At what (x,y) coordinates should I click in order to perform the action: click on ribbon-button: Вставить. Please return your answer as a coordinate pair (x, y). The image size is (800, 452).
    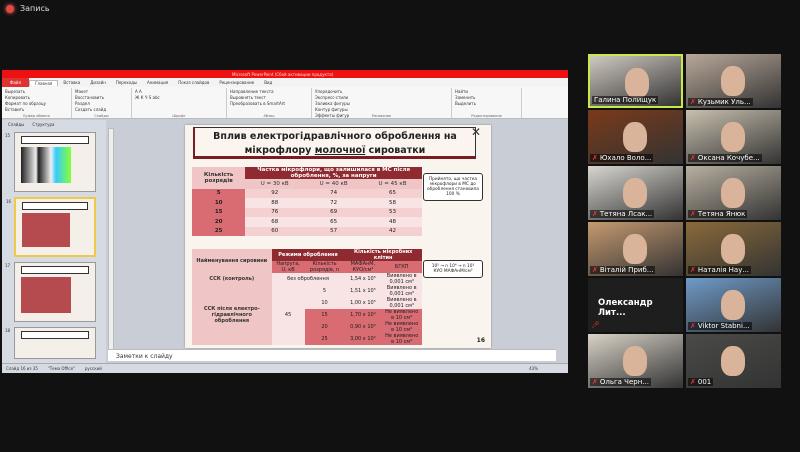
    Looking at the image, I should click on (36, 110).